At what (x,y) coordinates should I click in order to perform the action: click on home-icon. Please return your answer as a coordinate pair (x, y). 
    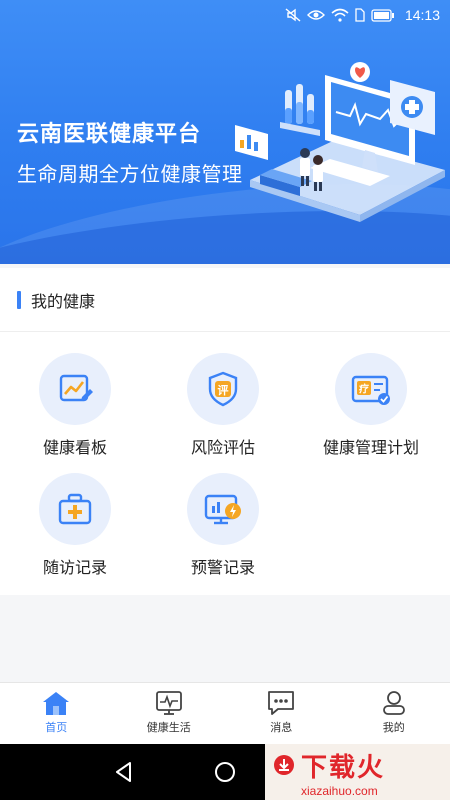
    Looking at the image, I should click on (56, 703).